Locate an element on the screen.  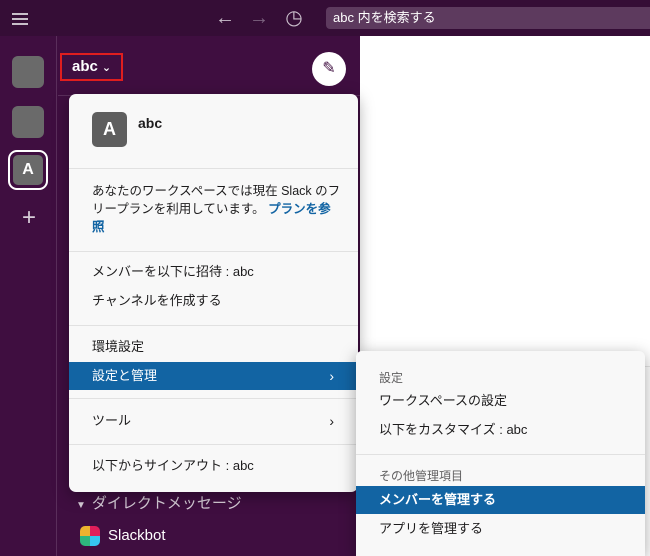
history-clock-icon: ◷ is located at coordinates (294, 18).